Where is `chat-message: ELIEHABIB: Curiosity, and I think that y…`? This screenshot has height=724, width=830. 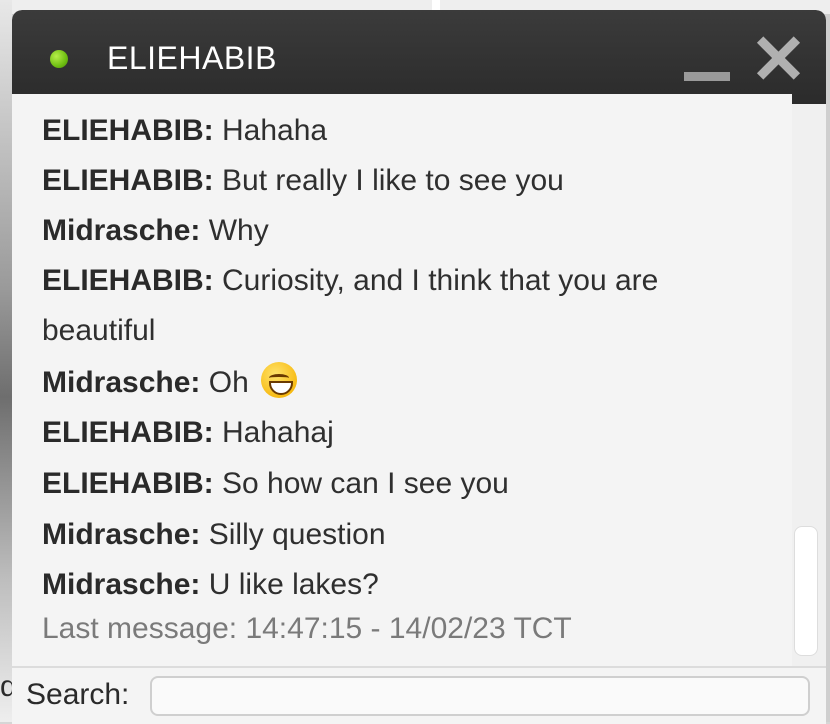 chat-message: ELIEHABIB: Curiosity, and I think that y… is located at coordinates (392, 281).